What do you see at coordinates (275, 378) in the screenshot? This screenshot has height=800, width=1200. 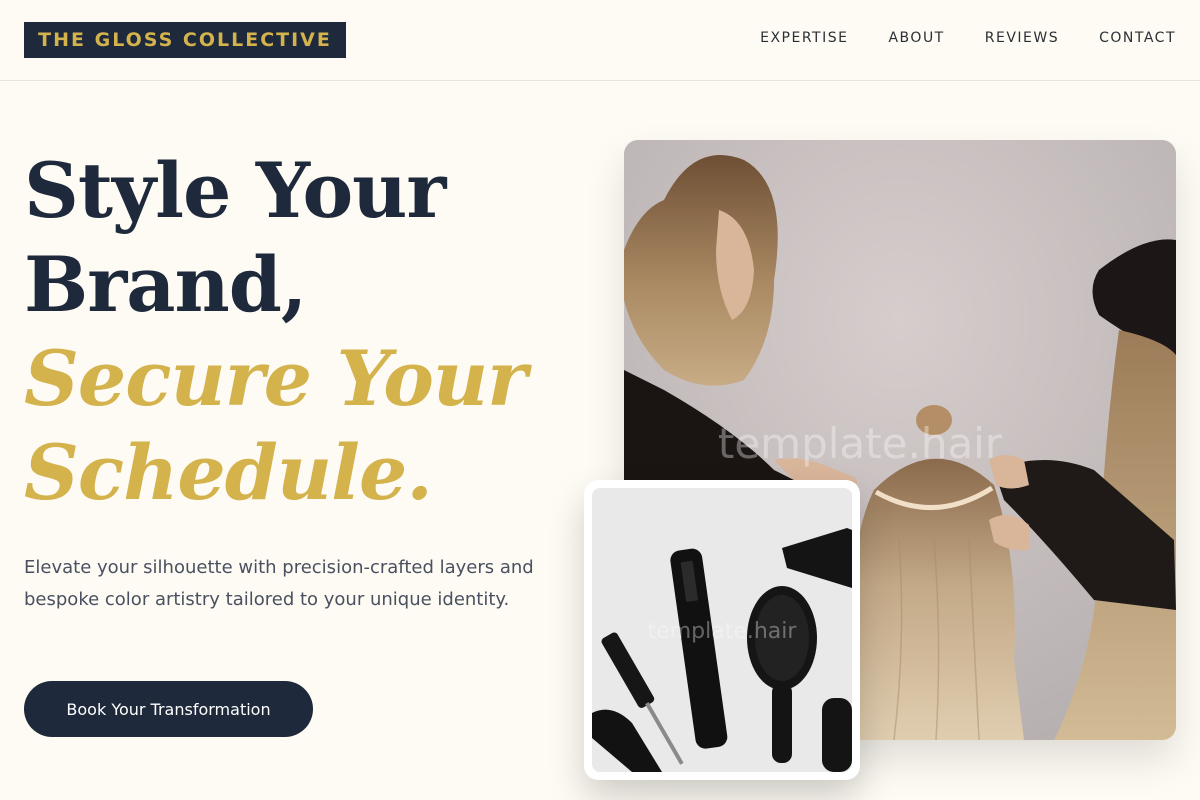 I see `headline-line-3: Secure Your` at bounding box center [275, 378].